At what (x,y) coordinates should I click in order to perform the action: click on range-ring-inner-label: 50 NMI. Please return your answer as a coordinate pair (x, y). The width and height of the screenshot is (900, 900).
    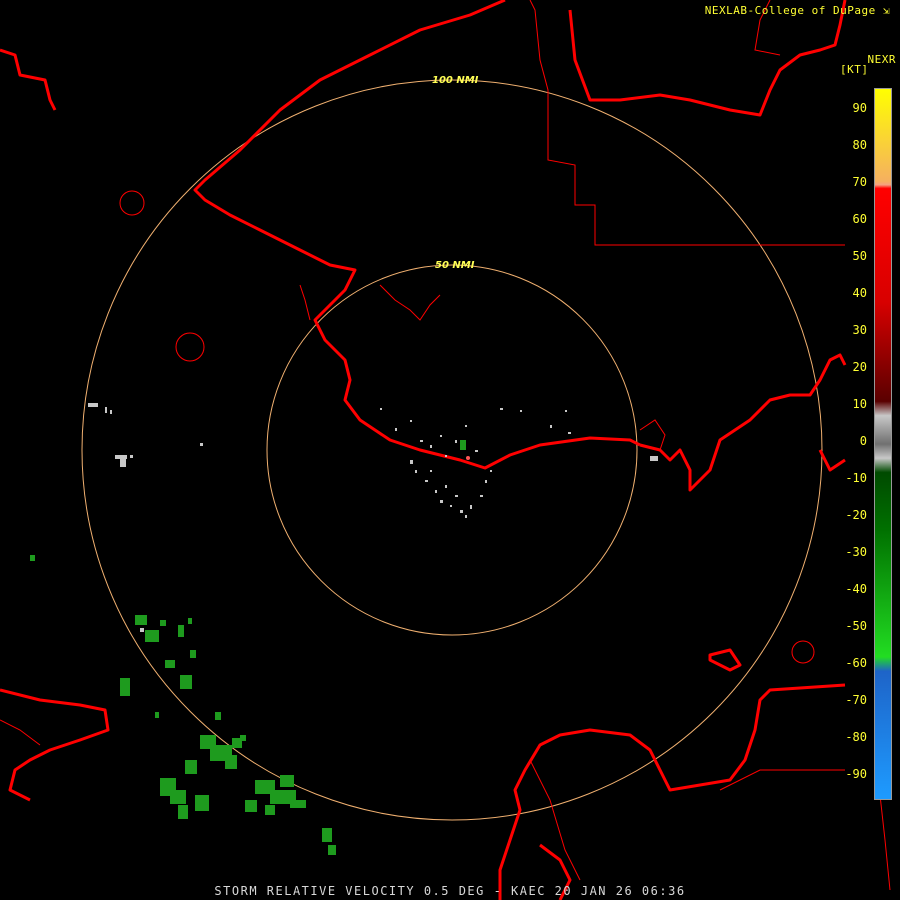
    Looking at the image, I should click on (455, 265).